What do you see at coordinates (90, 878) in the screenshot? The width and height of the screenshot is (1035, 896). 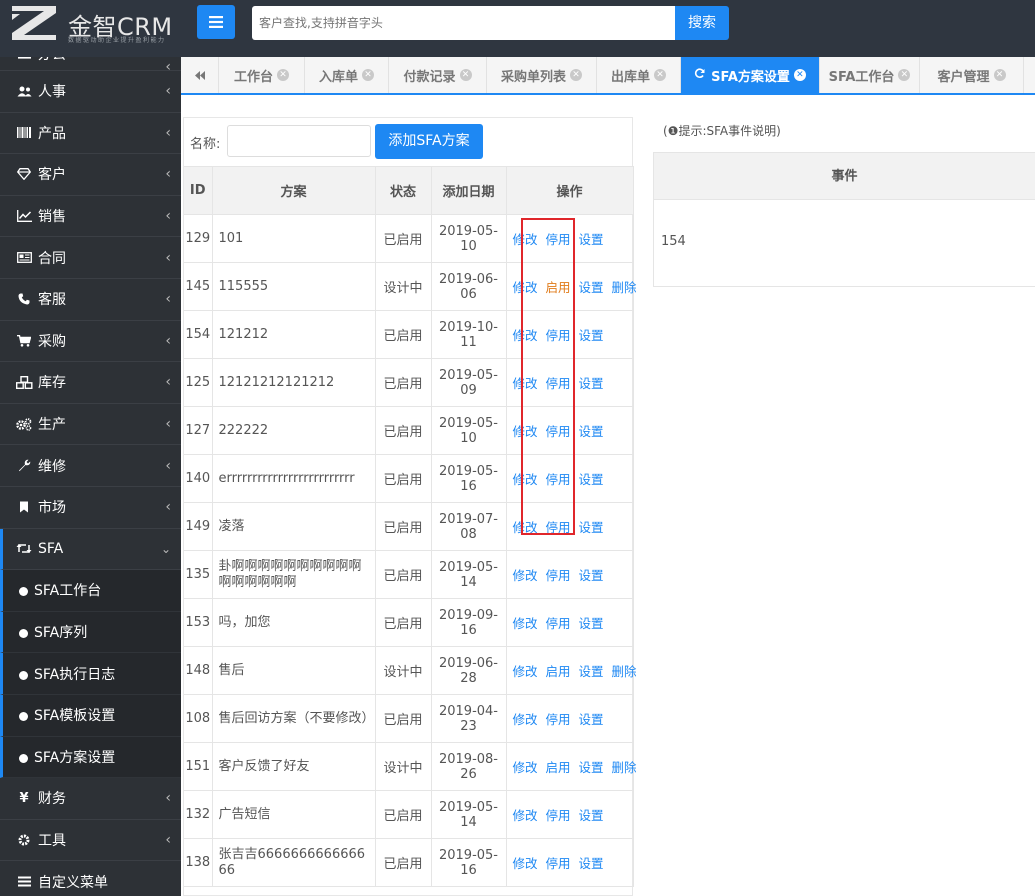 I see `sidebar-item-custom-menu: 自定义菜单` at bounding box center [90, 878].